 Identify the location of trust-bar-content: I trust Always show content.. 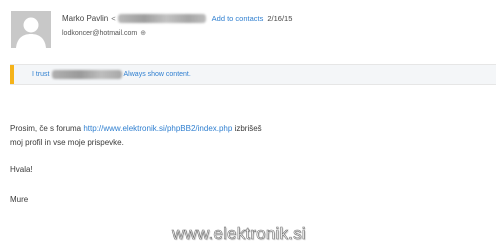
(111, 74).